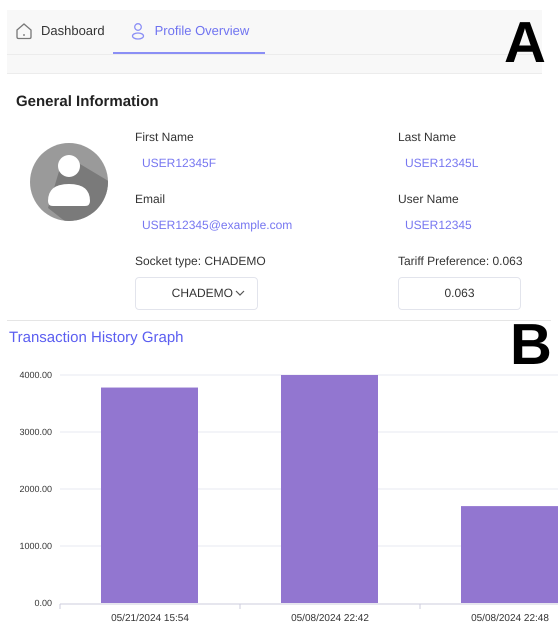  I want to click on field-value: USER12345, so click(438, 225).